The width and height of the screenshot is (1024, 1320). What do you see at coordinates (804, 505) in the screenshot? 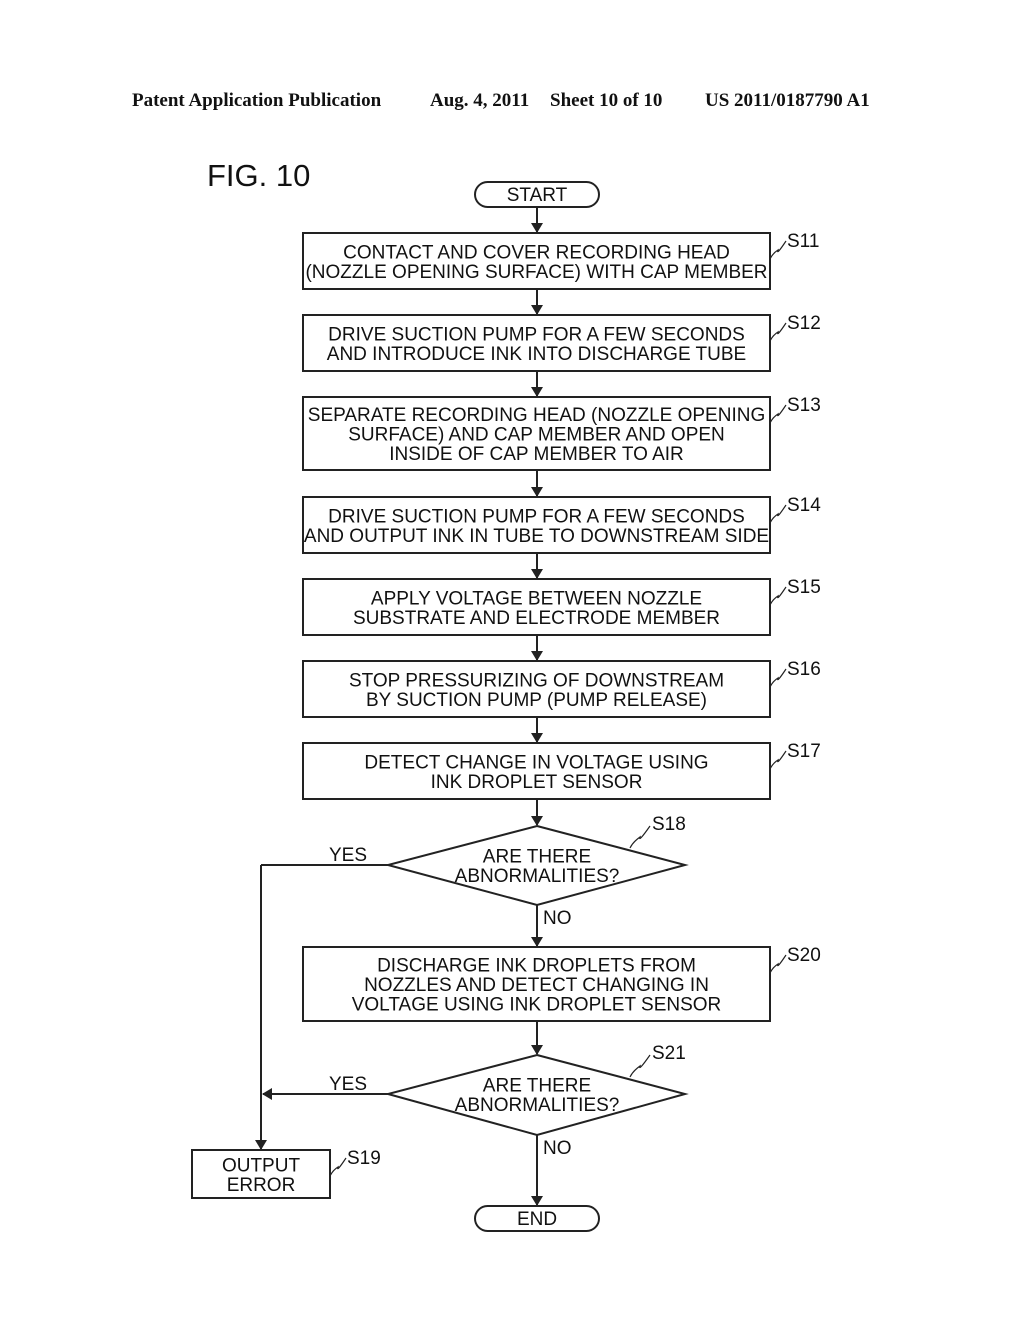
I see `step-label-s14: S14` at bounding box center [804, 505].